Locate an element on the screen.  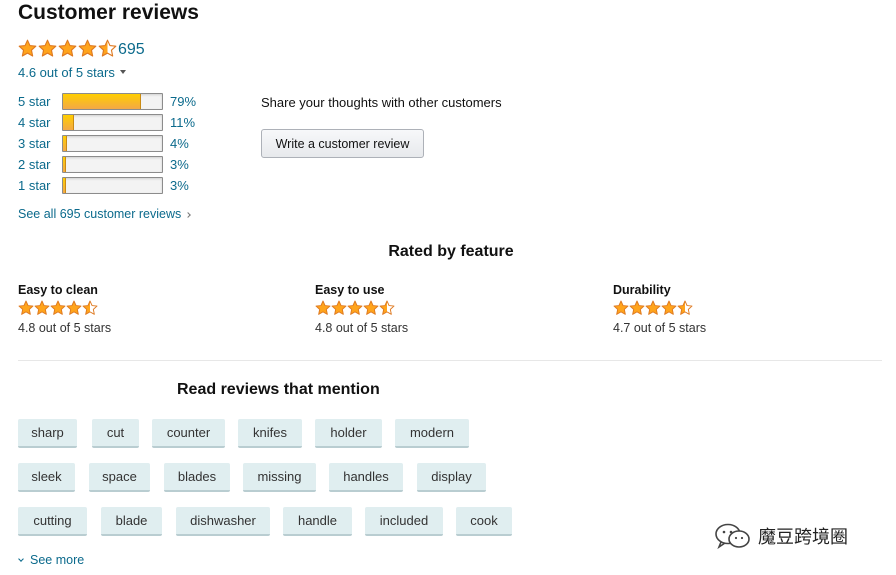
write-review-button: Write a customer review is located at coordinates (342, 143).